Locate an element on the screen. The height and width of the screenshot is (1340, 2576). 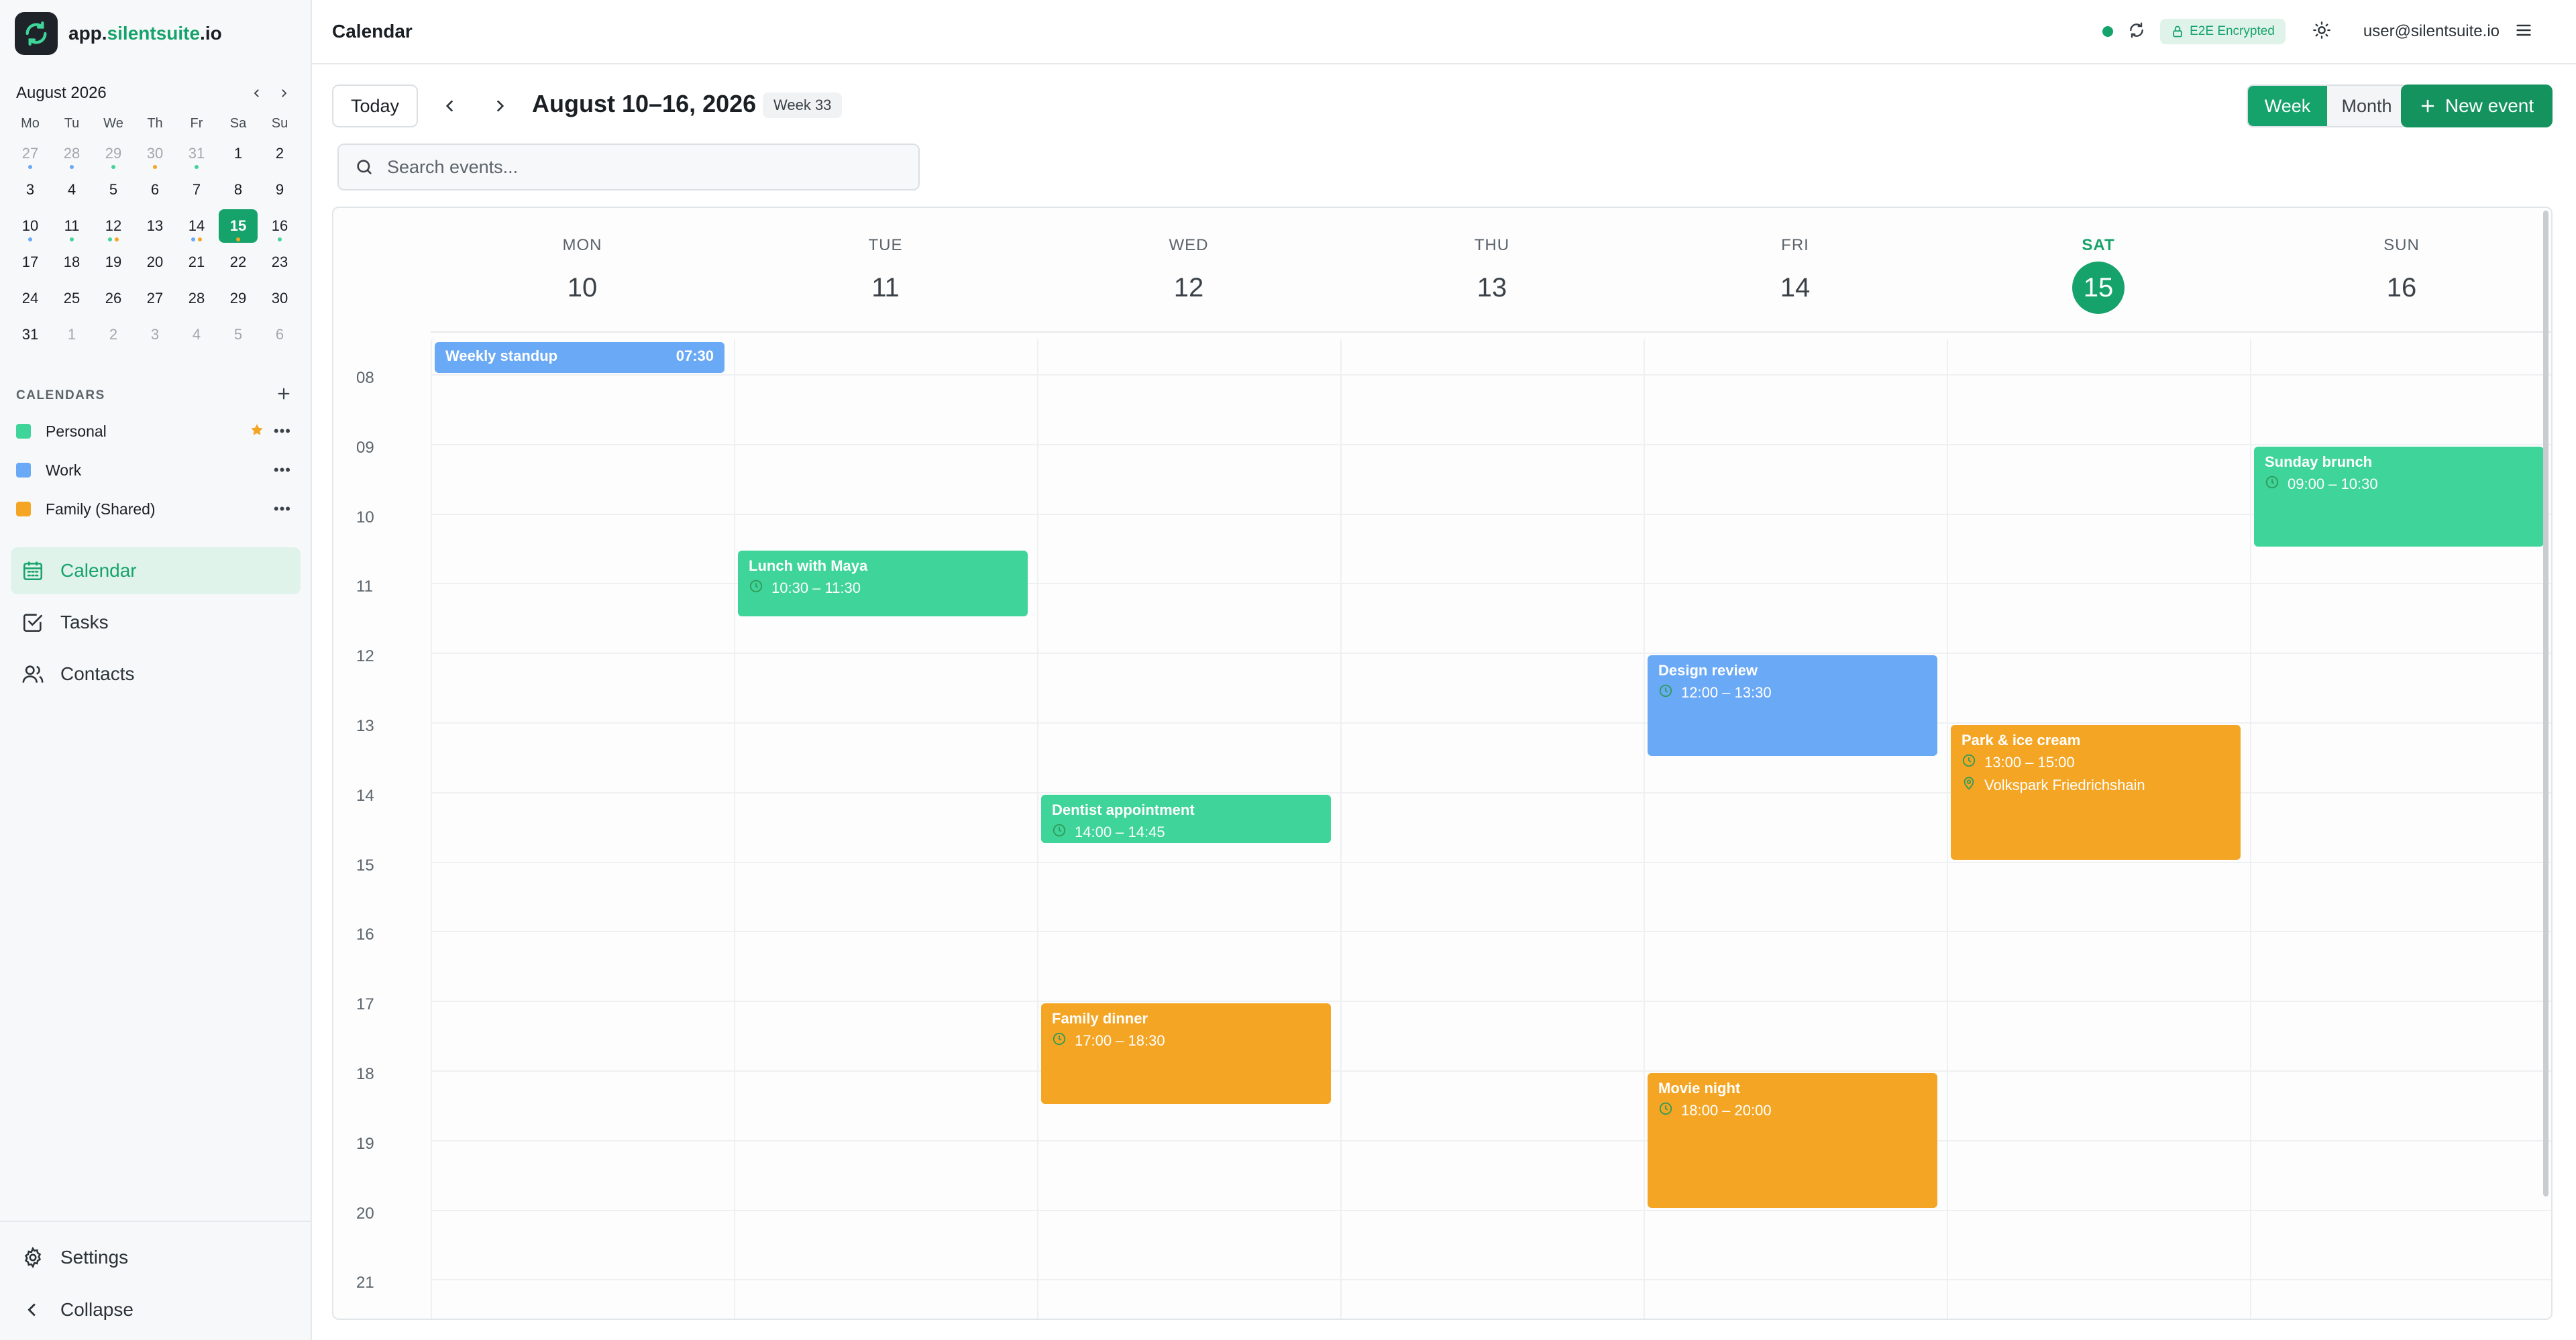
theme-toggle-icon is located at coordinates (2321, 32).